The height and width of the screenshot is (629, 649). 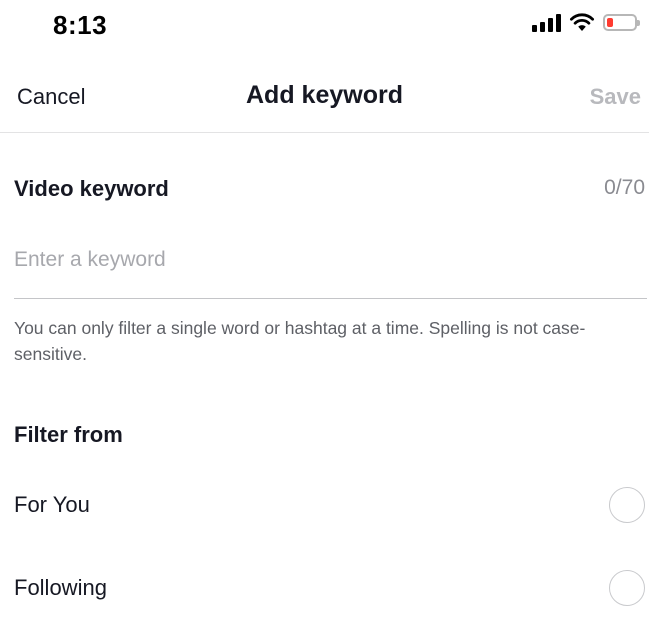 What do you see at coordinates (324, 590) in the screenshot?
I see `filter-option-following: Following` at bounding box center [324, 590].